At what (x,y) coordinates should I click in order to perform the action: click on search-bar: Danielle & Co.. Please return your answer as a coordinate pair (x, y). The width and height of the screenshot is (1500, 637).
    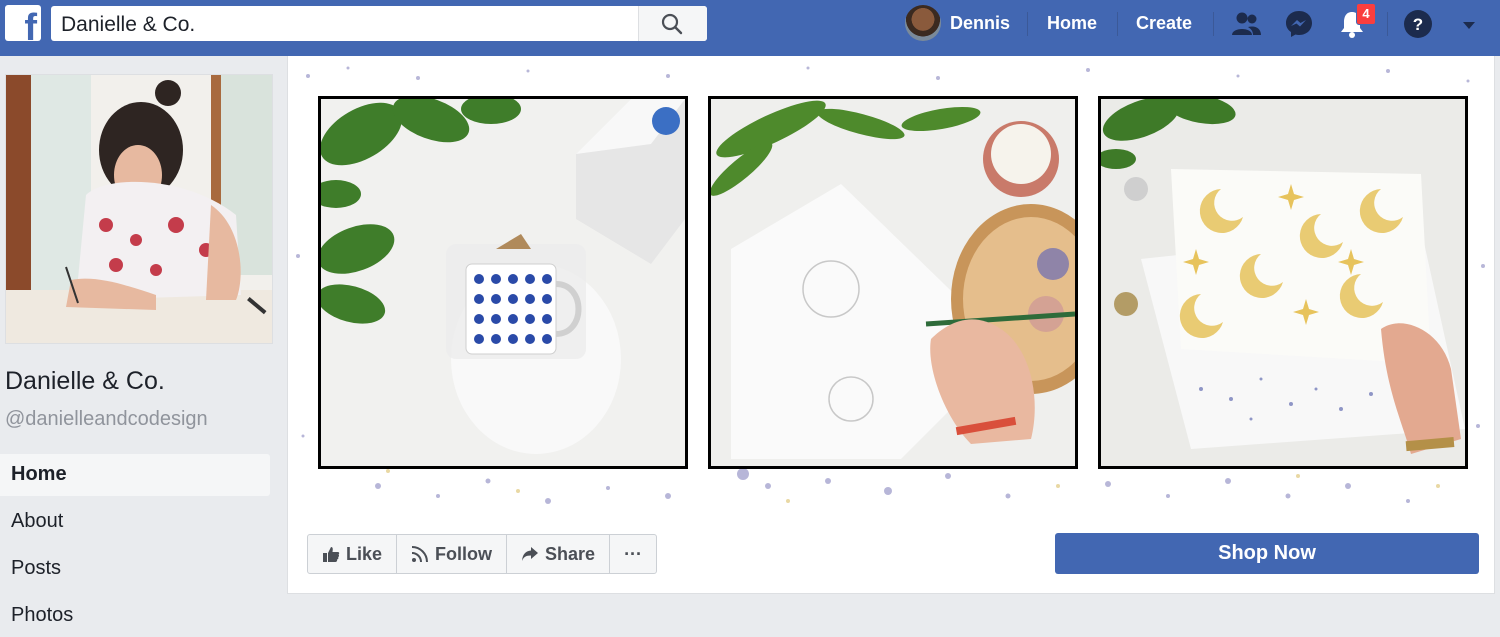
    Looking at the image, I should click on (379, 23).